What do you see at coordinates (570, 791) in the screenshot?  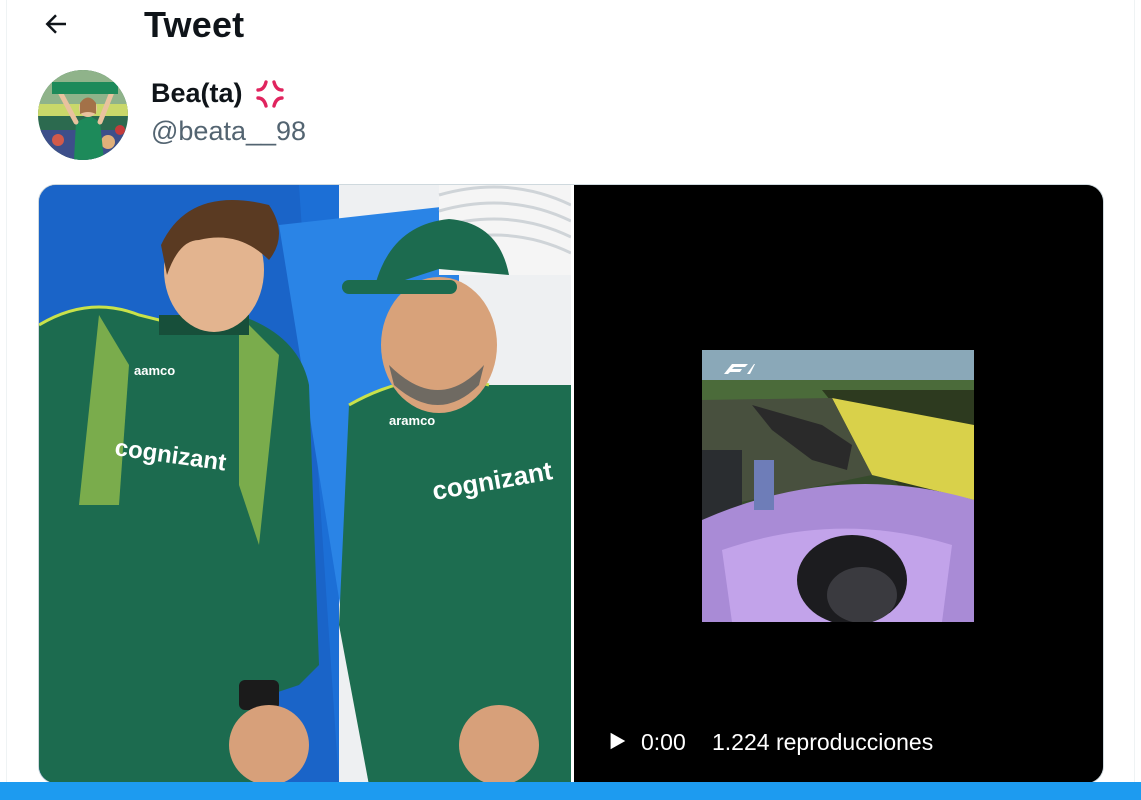 I see `bottom-banner` at bounding box center [570, 791].